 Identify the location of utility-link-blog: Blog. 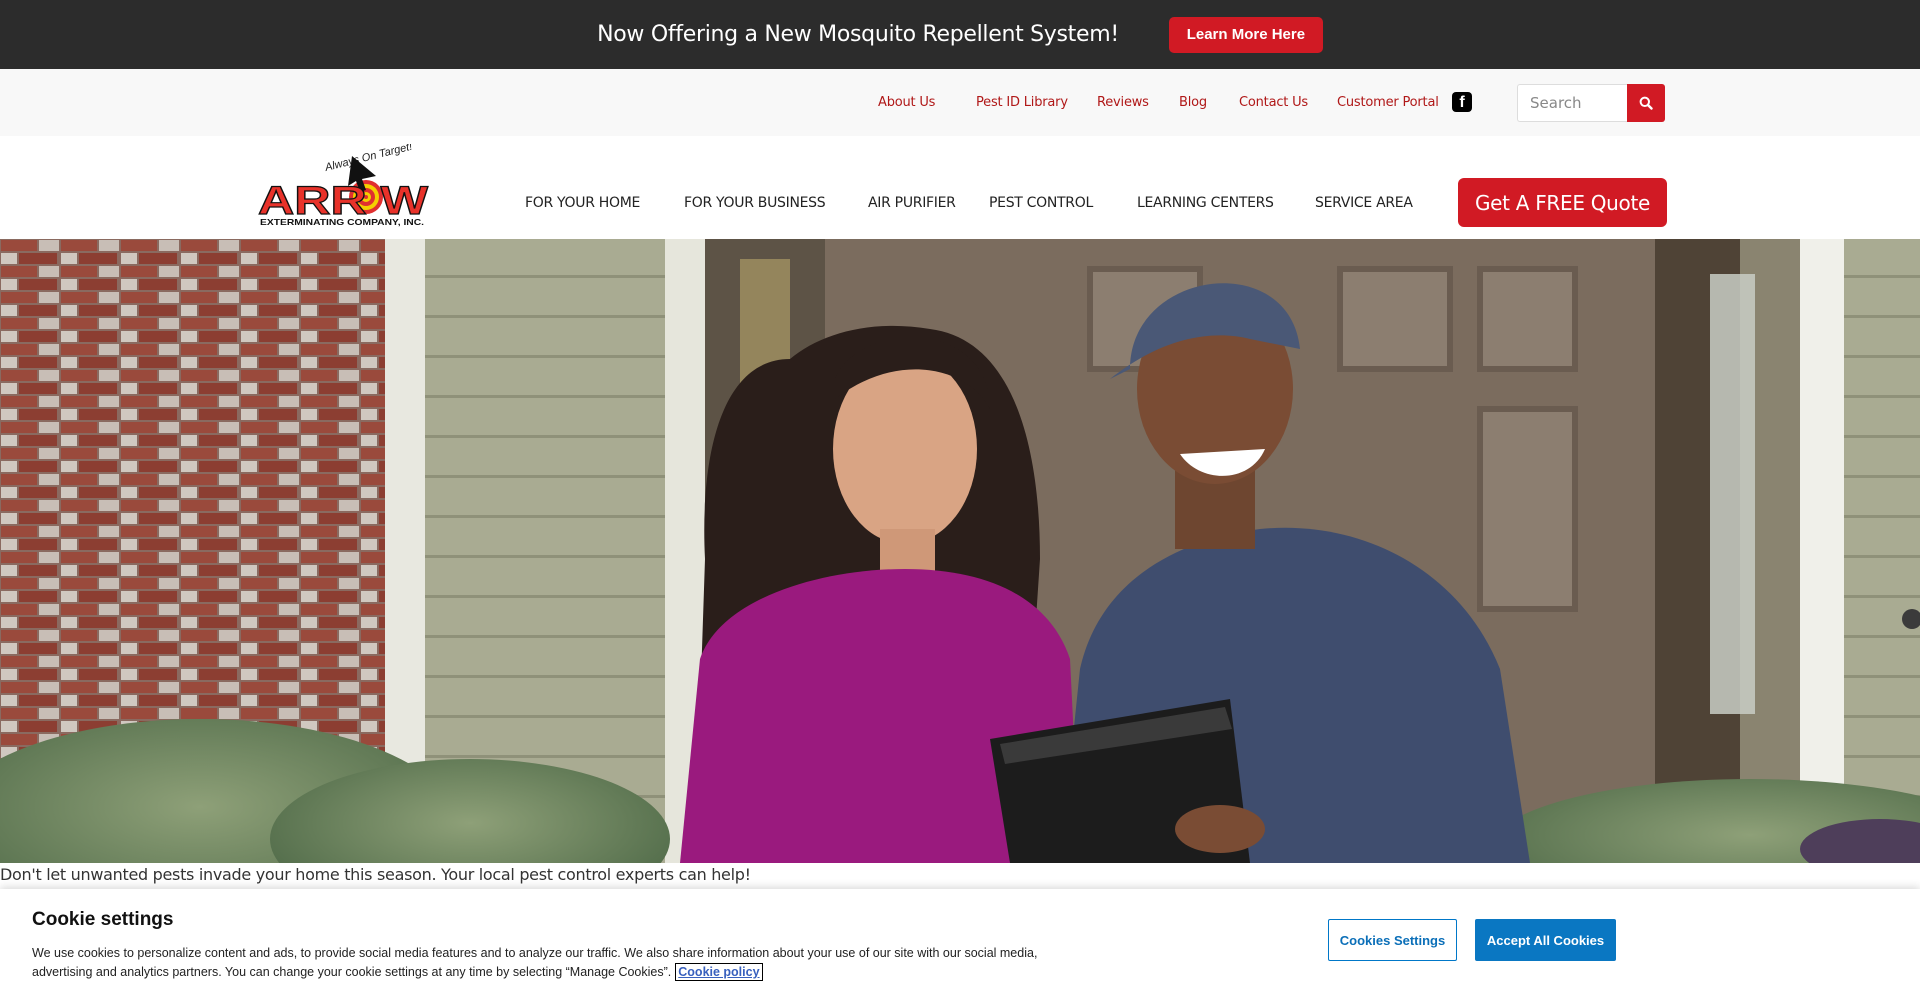
(1193, 102).